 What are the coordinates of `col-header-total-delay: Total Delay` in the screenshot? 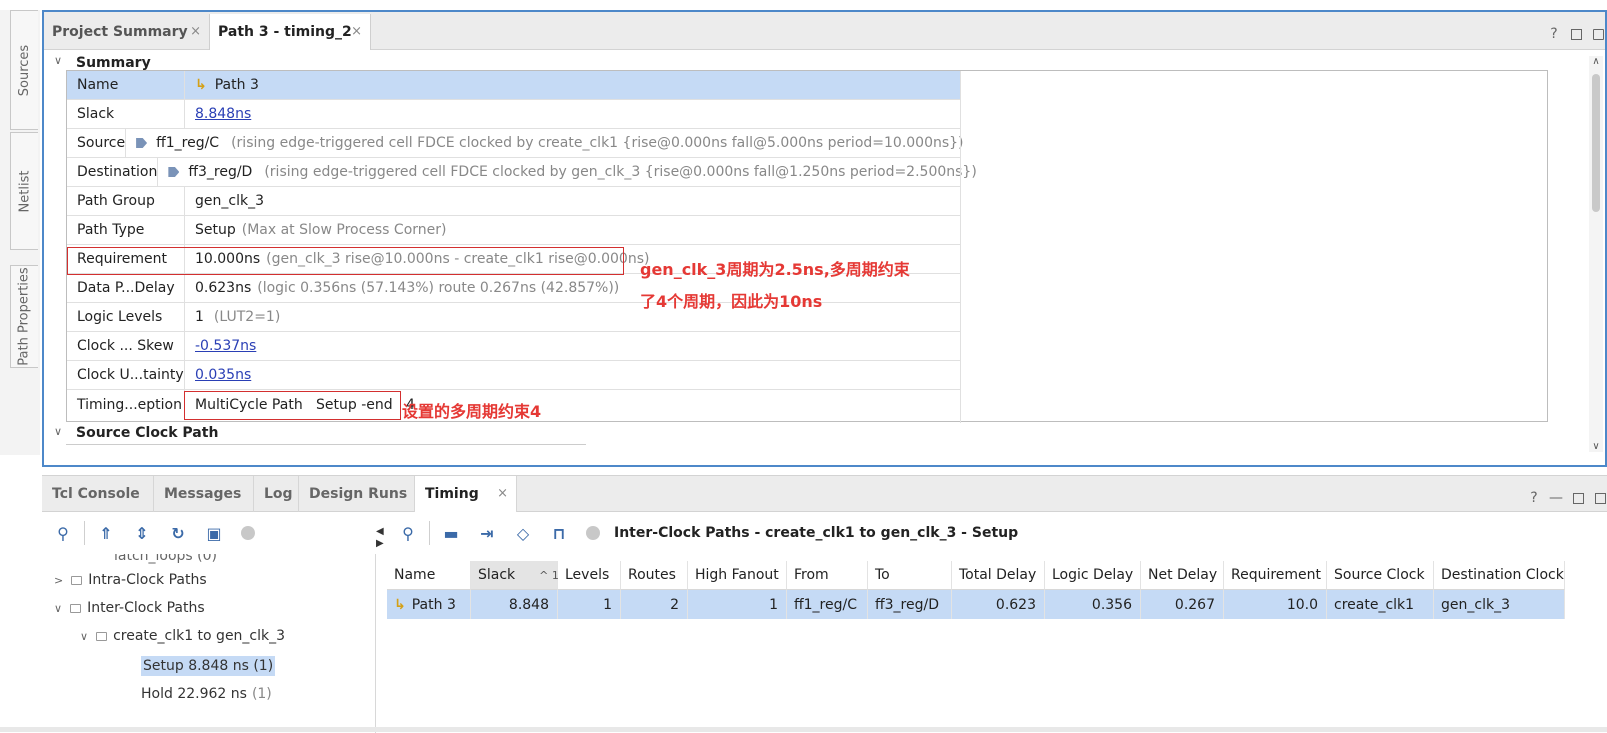 It's located at (998, 575).